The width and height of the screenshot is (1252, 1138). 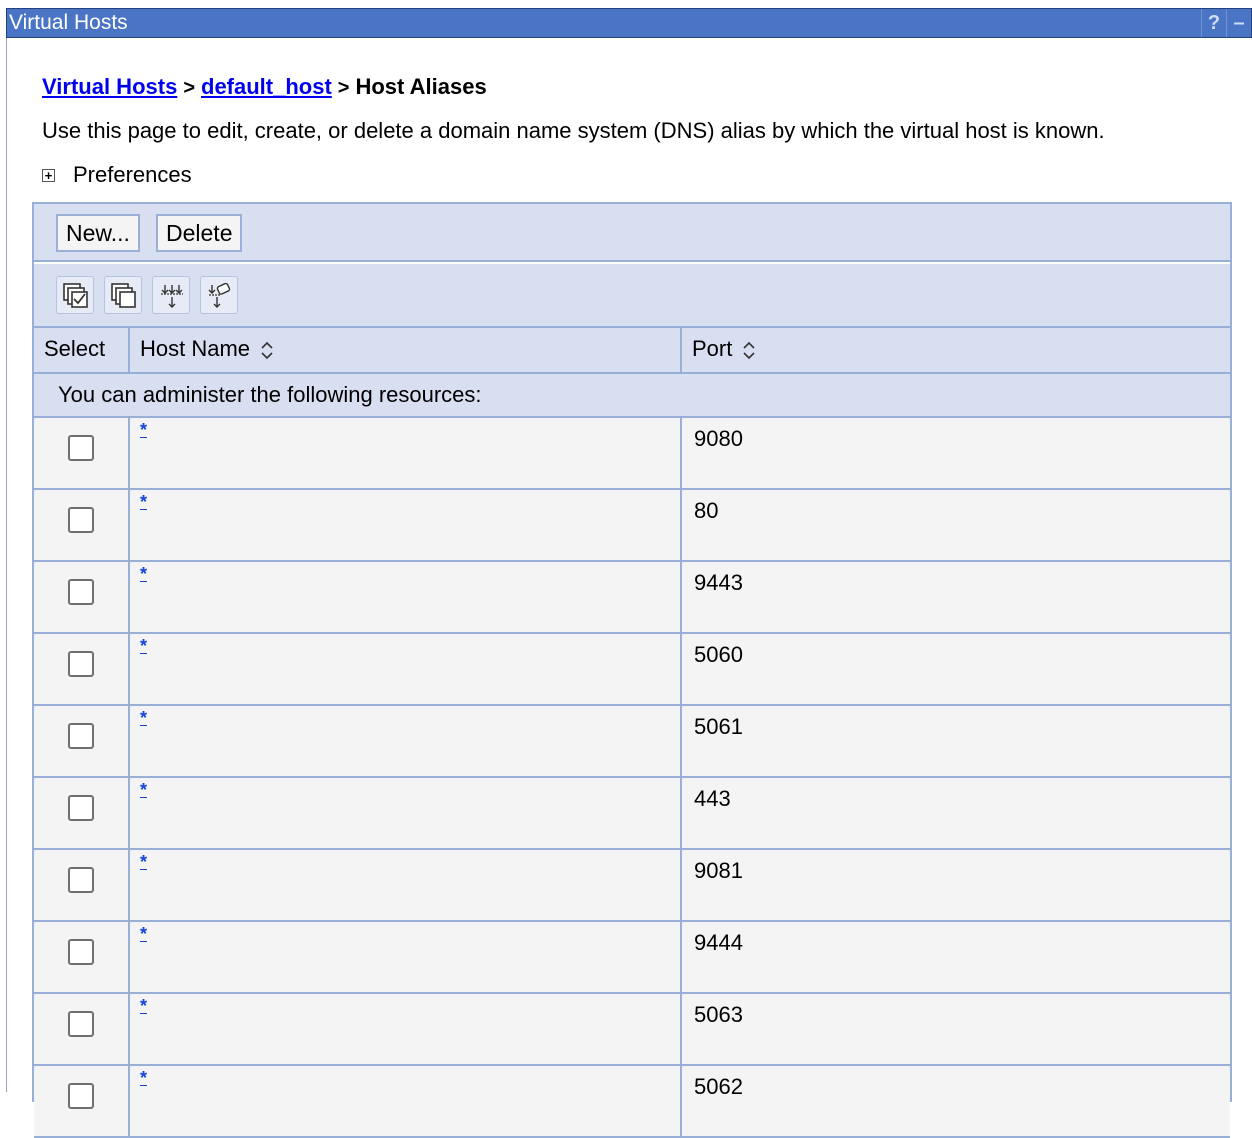 I want to click on table-row: * 9443, so click(x=632, y=598).